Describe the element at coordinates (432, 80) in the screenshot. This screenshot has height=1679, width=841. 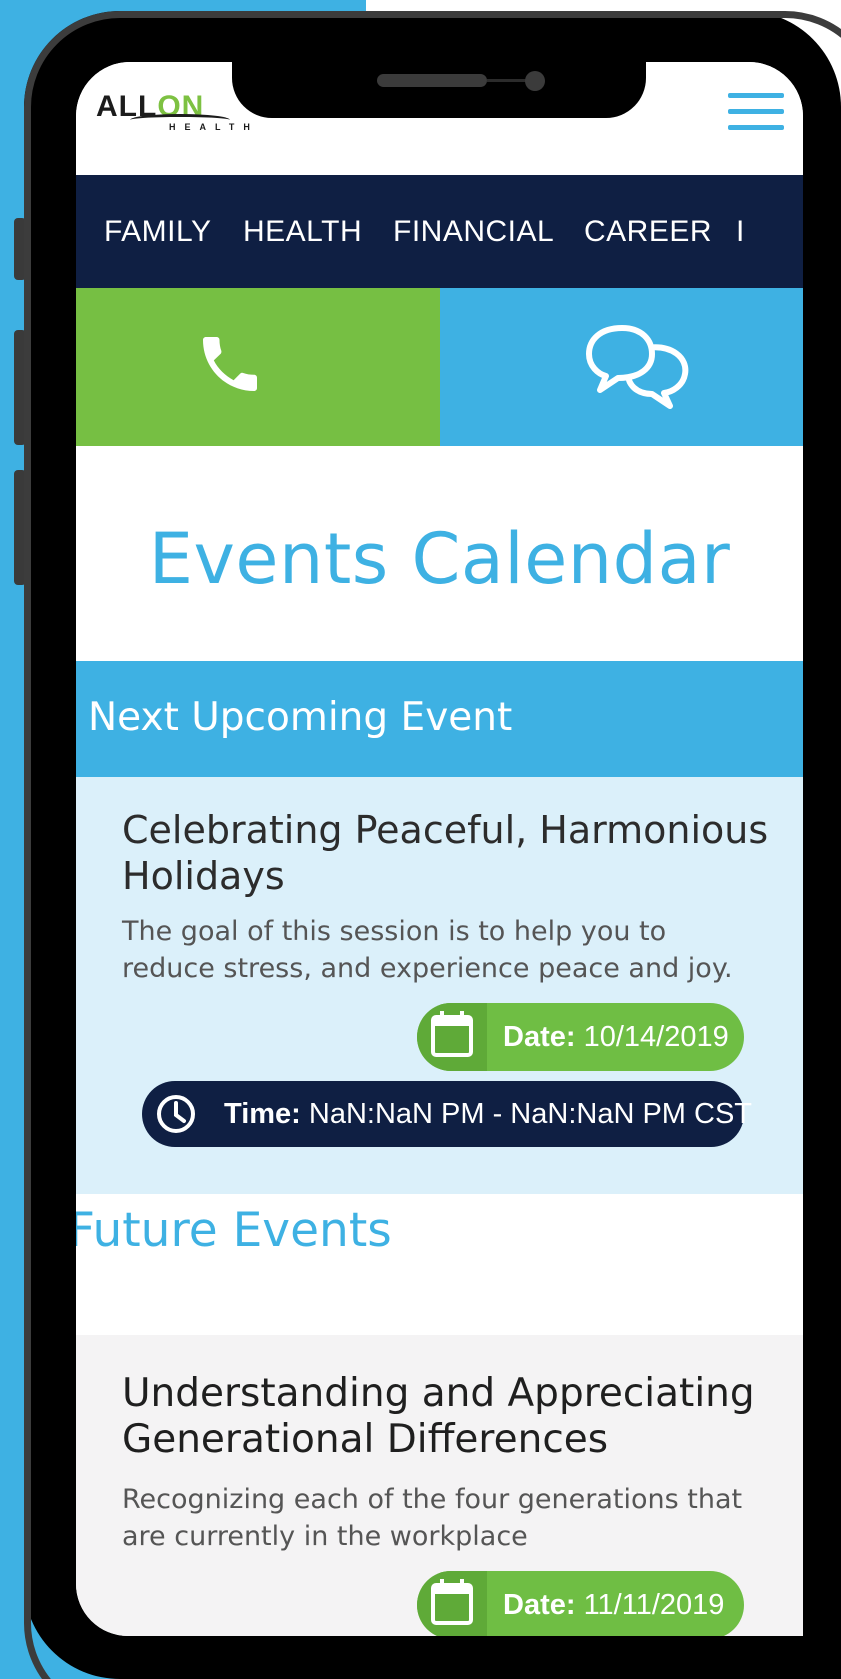
I see `speaker-grille` at that location.